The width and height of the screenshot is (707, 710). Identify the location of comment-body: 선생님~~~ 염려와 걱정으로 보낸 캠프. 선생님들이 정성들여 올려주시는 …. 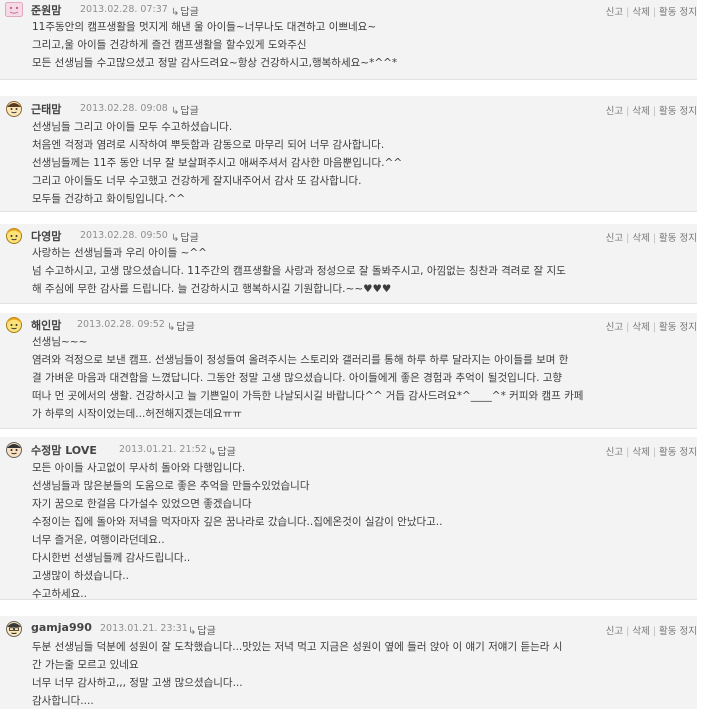
(360, 378).